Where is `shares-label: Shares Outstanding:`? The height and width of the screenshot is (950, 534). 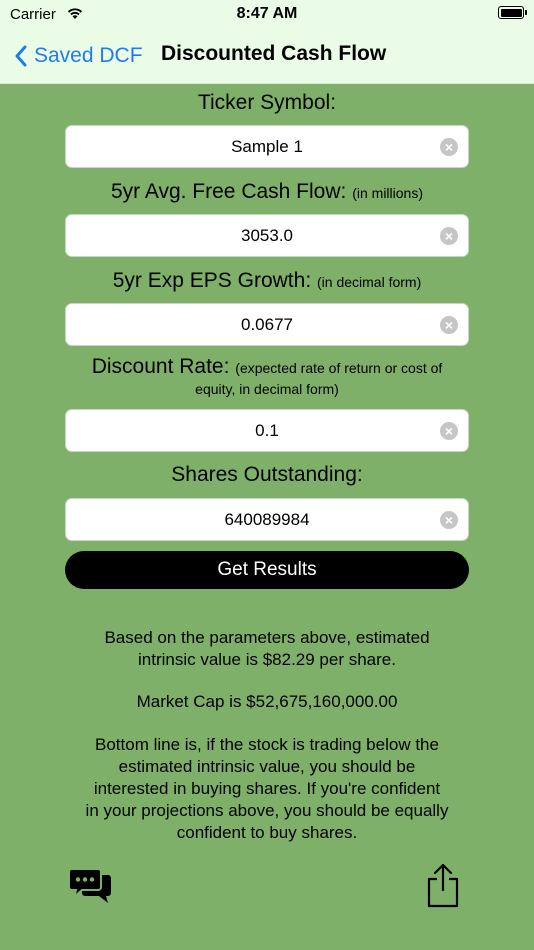
shares-label: Shares Outstanding: is located at coordinates (267, 475).